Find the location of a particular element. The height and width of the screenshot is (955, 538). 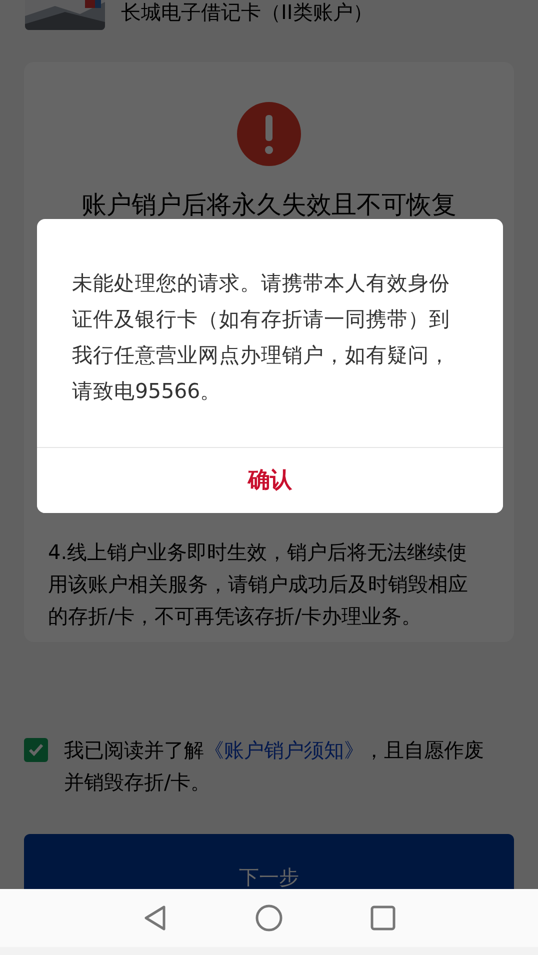

checkbox is located at coordinates (36, 750).